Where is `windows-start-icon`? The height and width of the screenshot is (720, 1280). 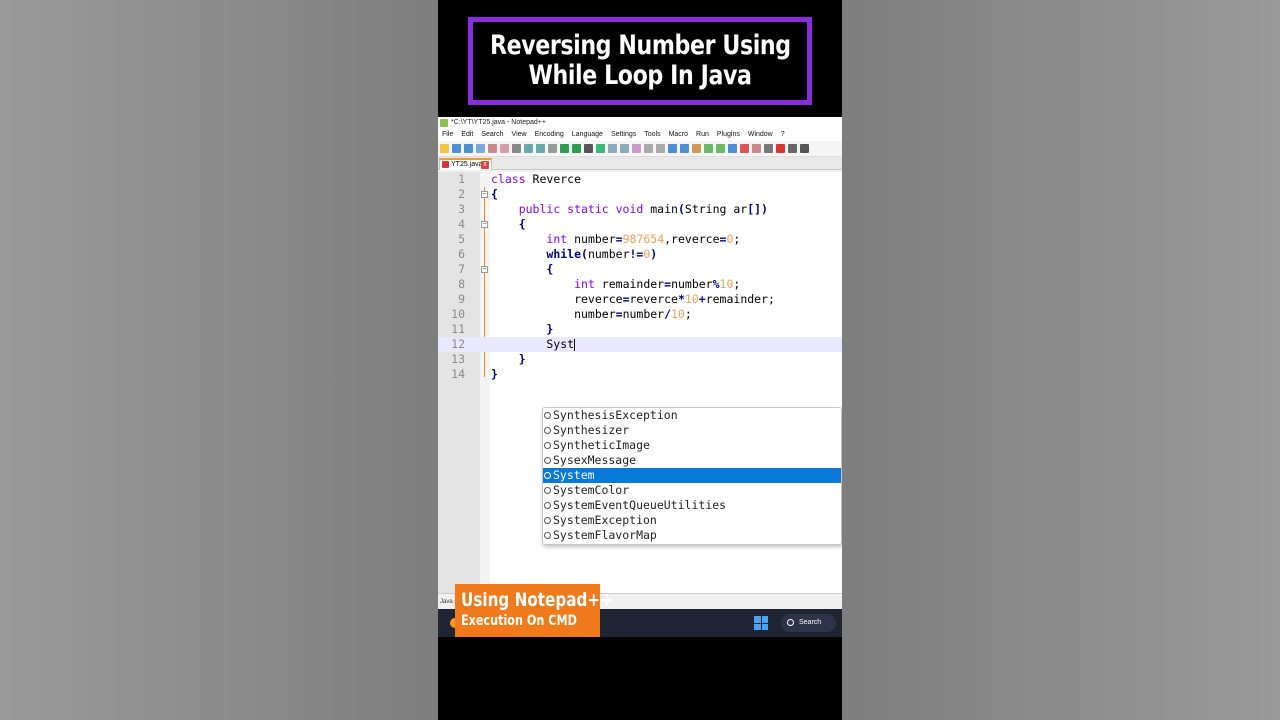 windows-start-icon is located at coordinates (761, 623).